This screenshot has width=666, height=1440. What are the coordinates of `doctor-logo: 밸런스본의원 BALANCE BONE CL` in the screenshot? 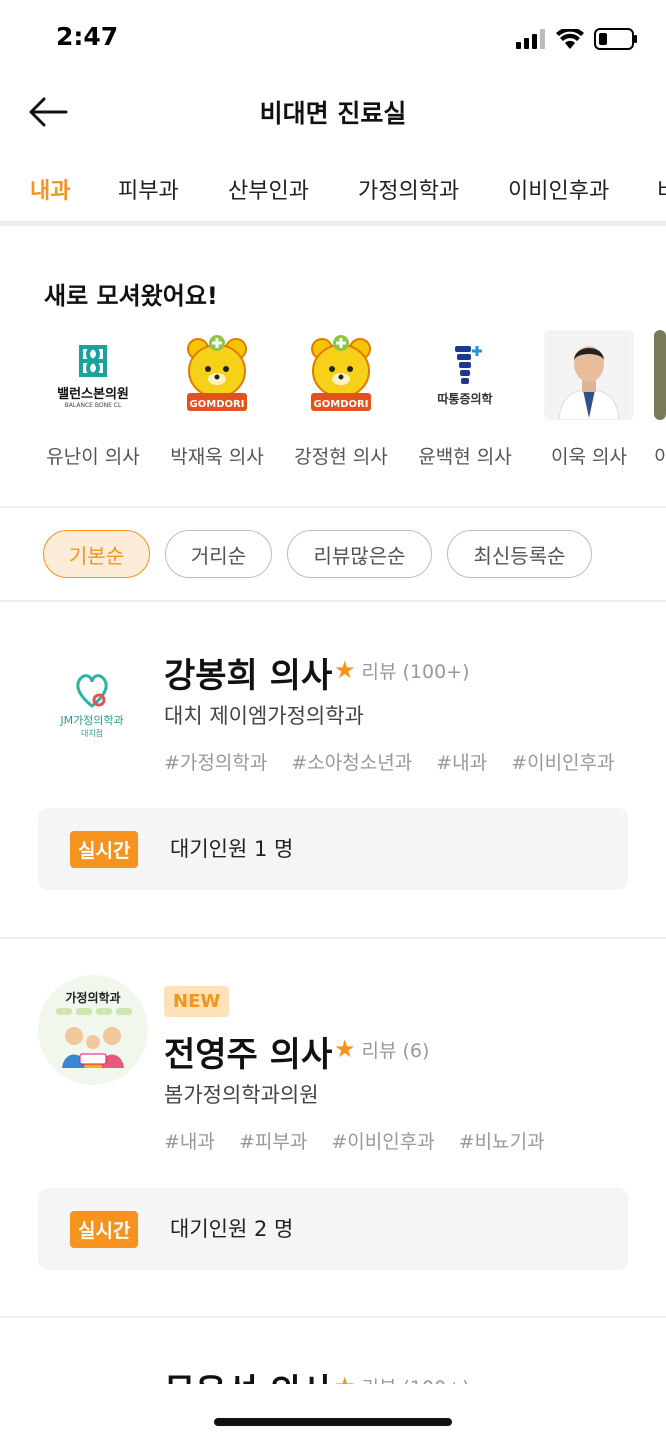 It's located at (93, 375).